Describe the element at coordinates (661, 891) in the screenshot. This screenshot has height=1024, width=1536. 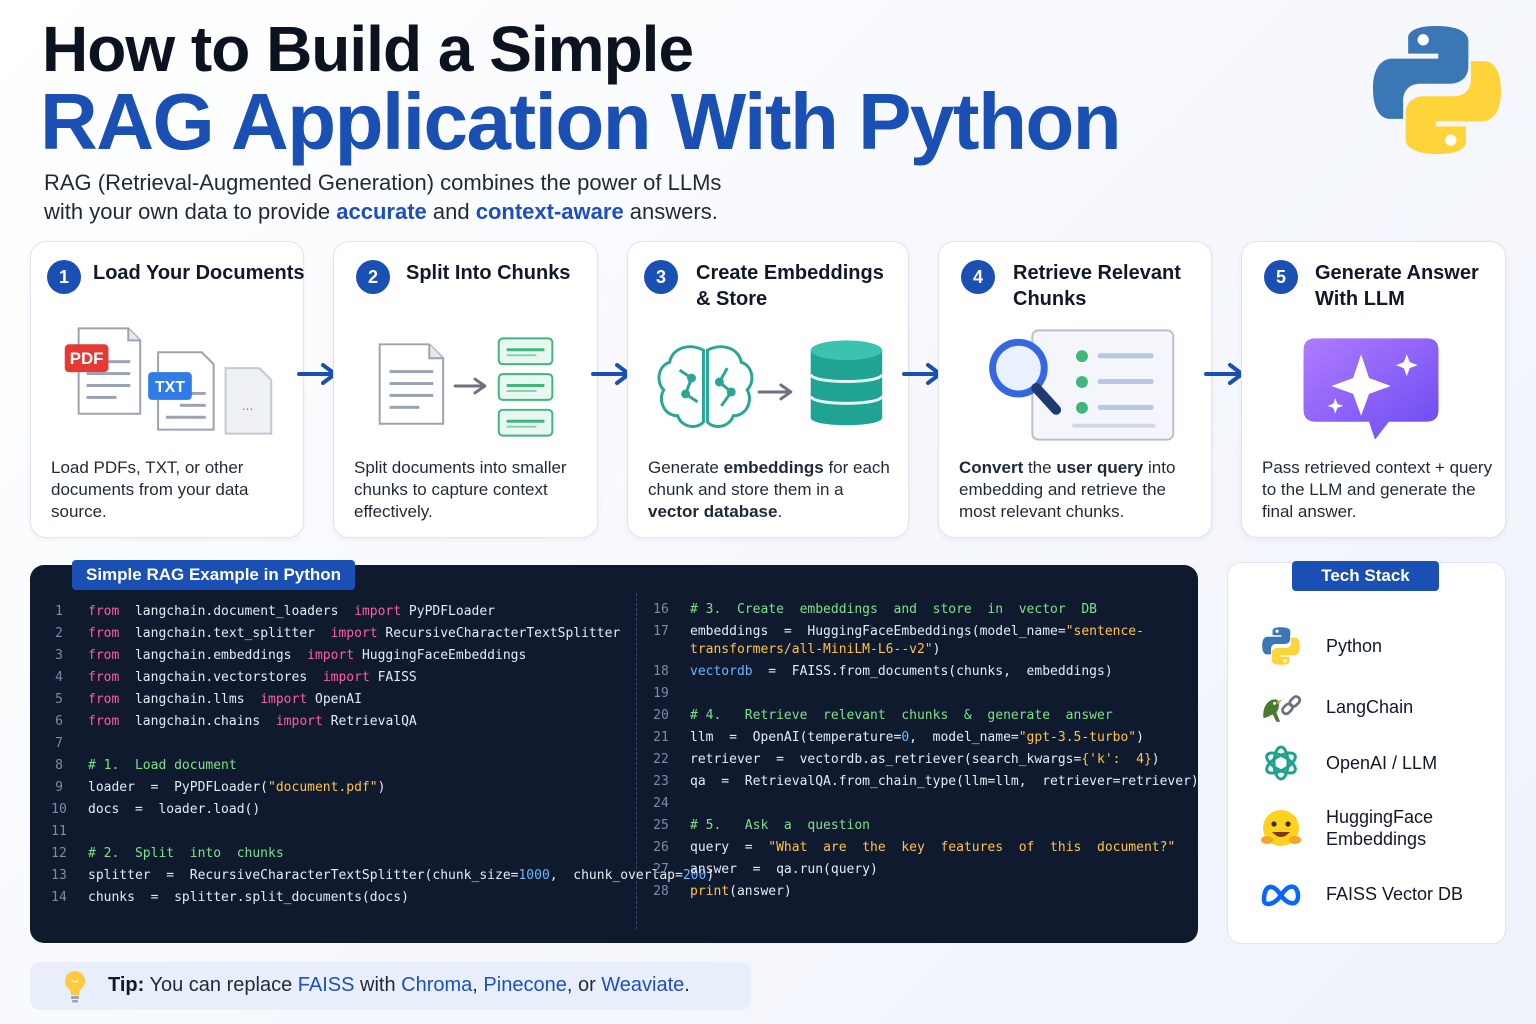
I see `line-number: 28` at that location.